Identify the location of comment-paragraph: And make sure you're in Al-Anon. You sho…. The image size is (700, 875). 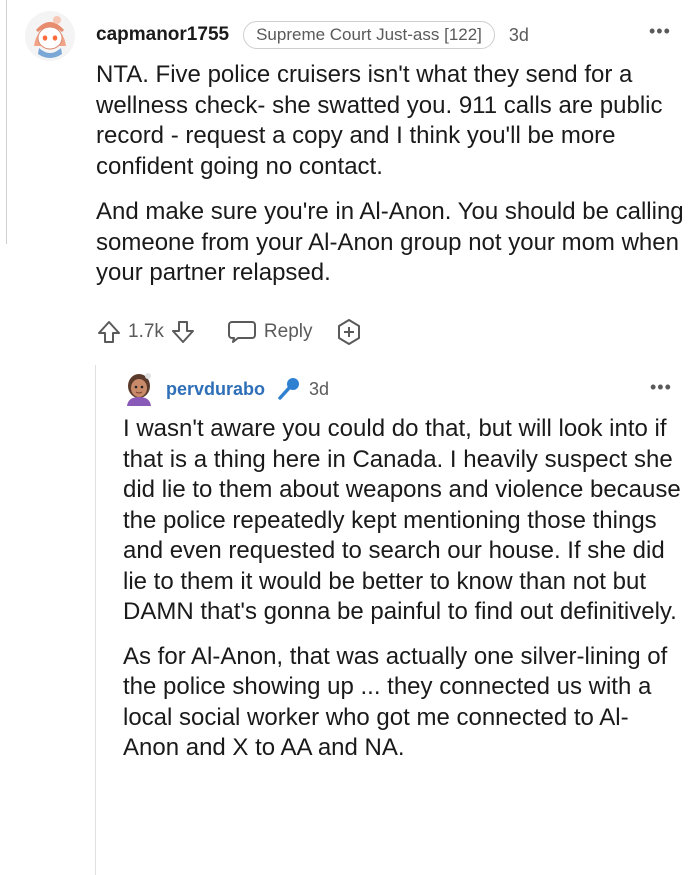
(390, 242).